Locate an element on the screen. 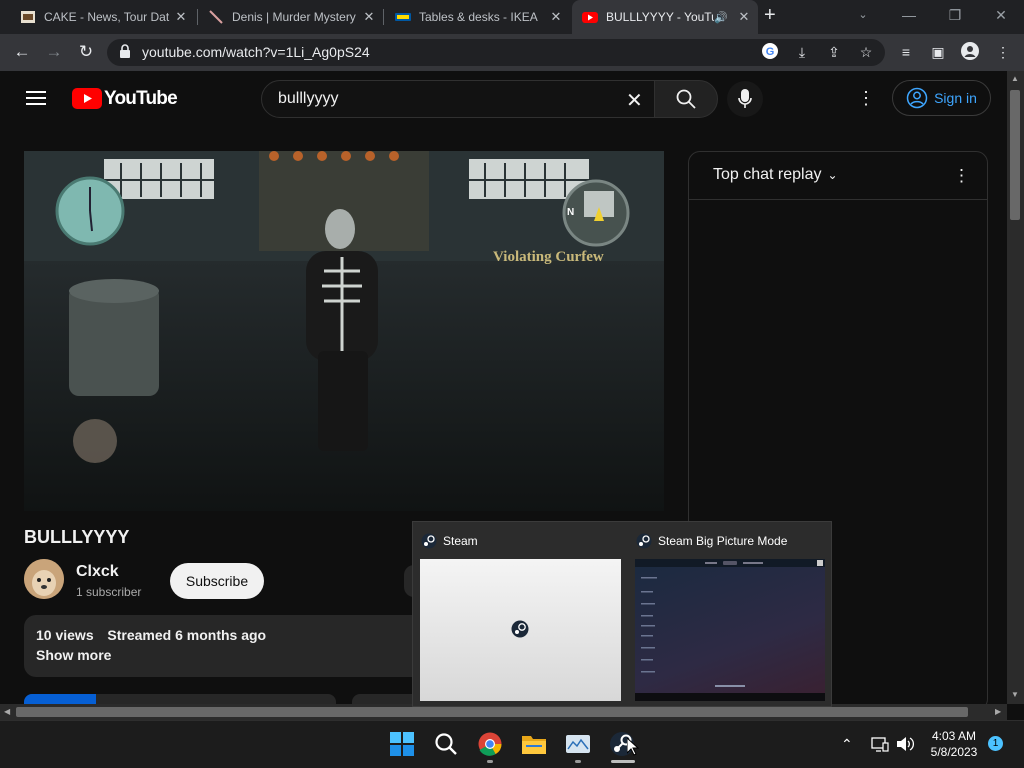  restore-button: ❐ is located at coordinates (955, 17).